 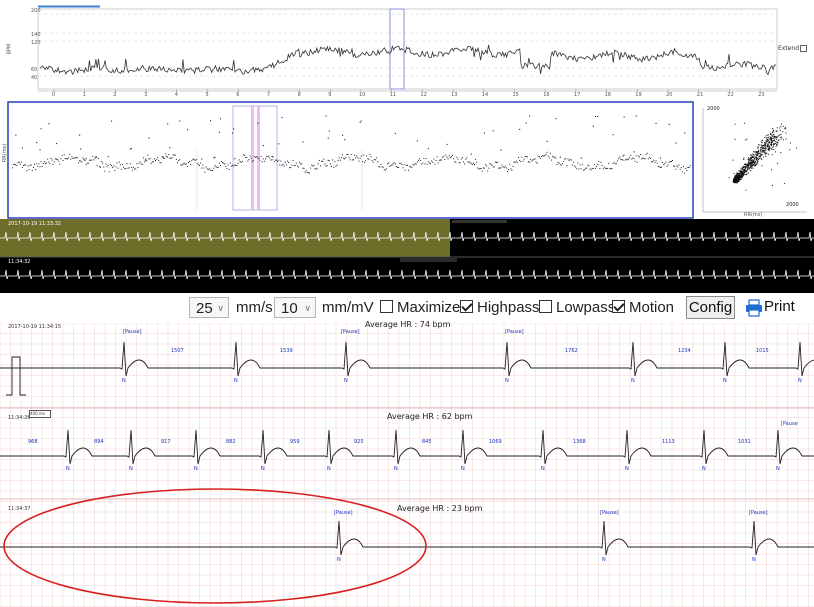 What do you see at coordinates (19, 418) in the screenshot?
I see `ecg-row2-timestamp: 11:34:26` at bounding box center [19, 418].